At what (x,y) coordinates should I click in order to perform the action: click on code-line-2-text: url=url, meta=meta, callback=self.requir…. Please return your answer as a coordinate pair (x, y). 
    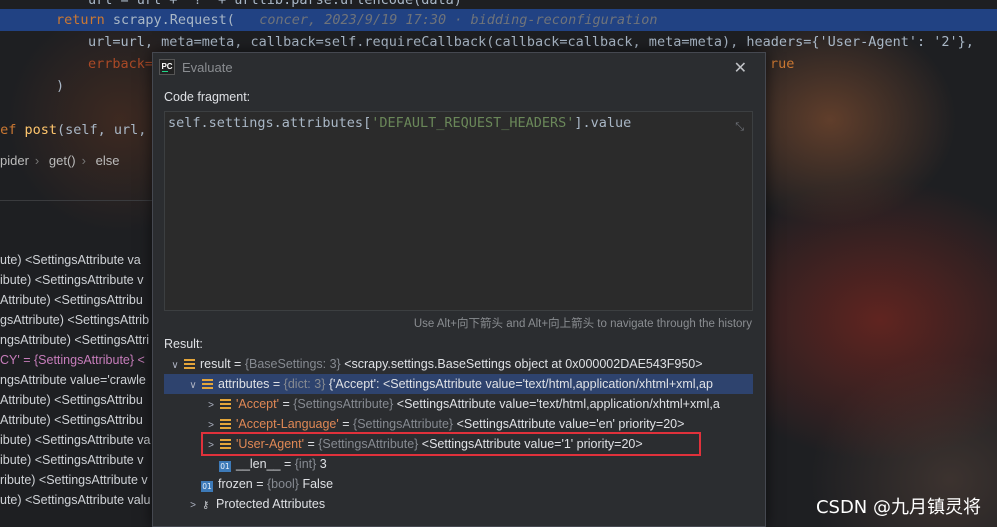
    Looking at the image, I should click on (531, 42).